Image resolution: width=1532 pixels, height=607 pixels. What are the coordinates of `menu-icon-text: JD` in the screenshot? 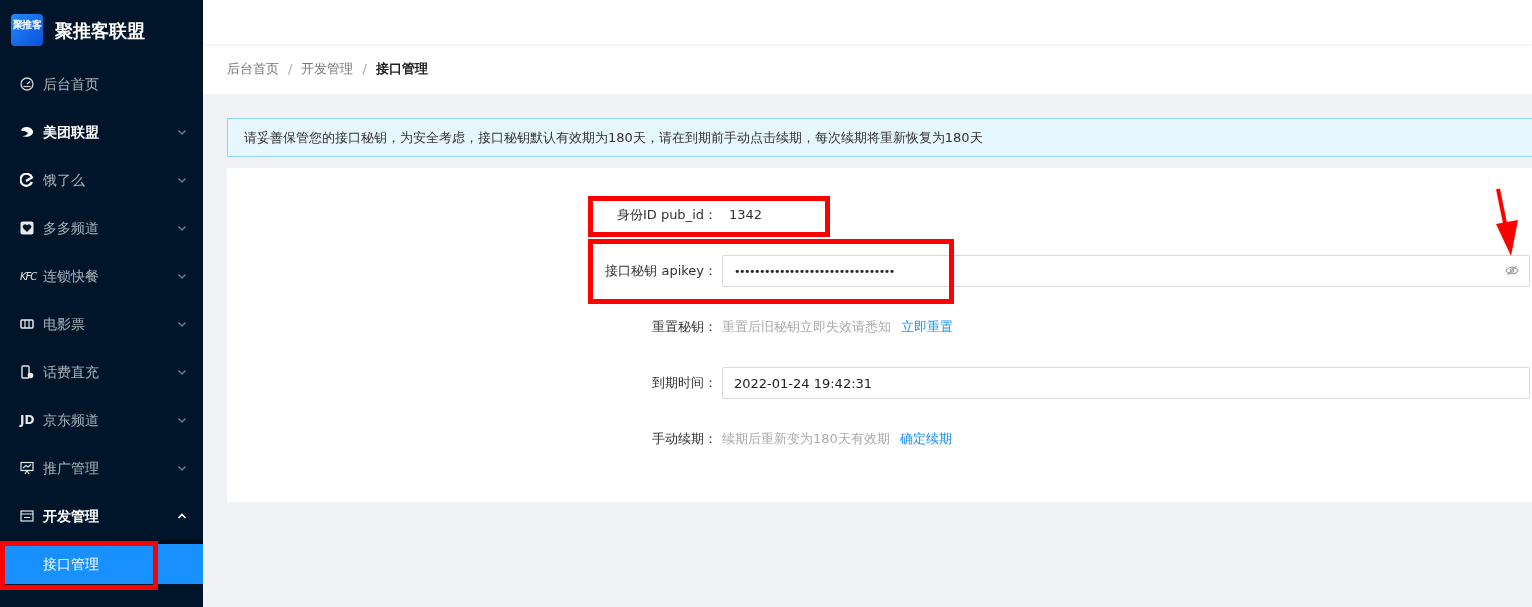 It's located at (27, 420).